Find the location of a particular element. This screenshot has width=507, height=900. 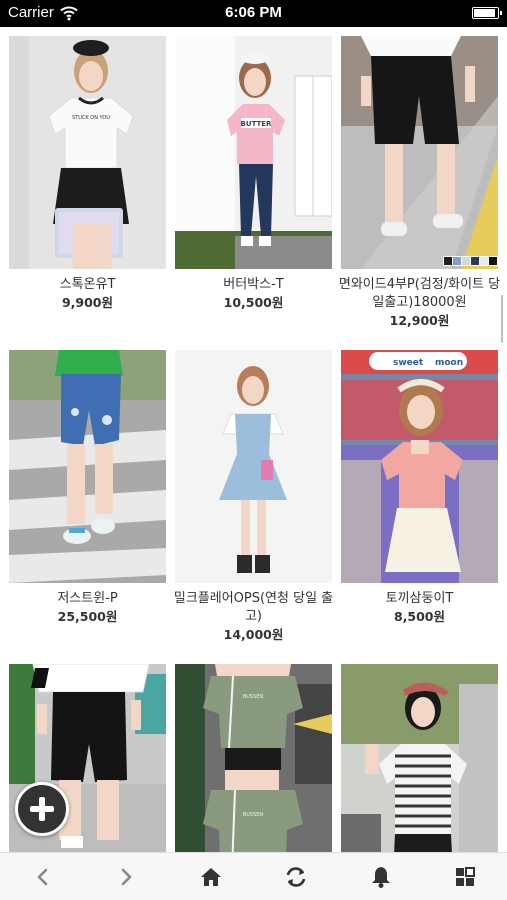

back-icon is located at coordinates (42, 877).